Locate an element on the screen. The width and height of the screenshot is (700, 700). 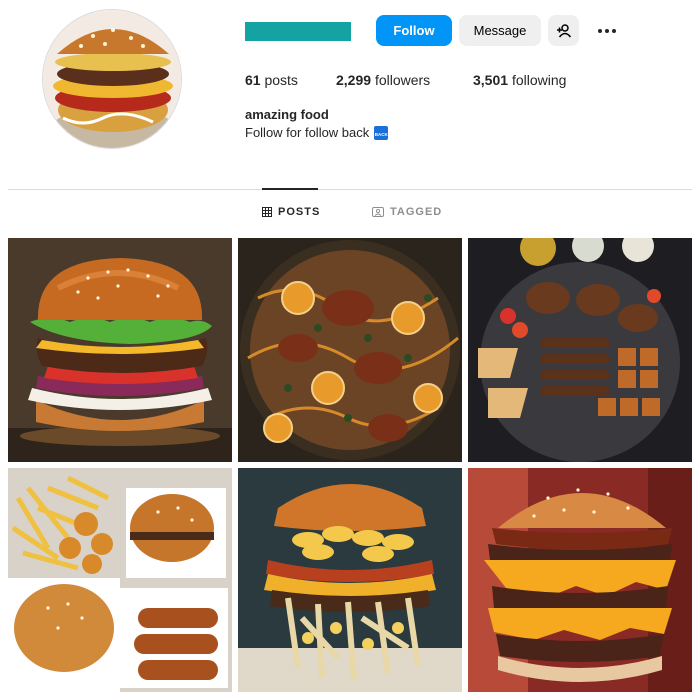
back-emoji-text: BACK is located at coordinates (381, 134).